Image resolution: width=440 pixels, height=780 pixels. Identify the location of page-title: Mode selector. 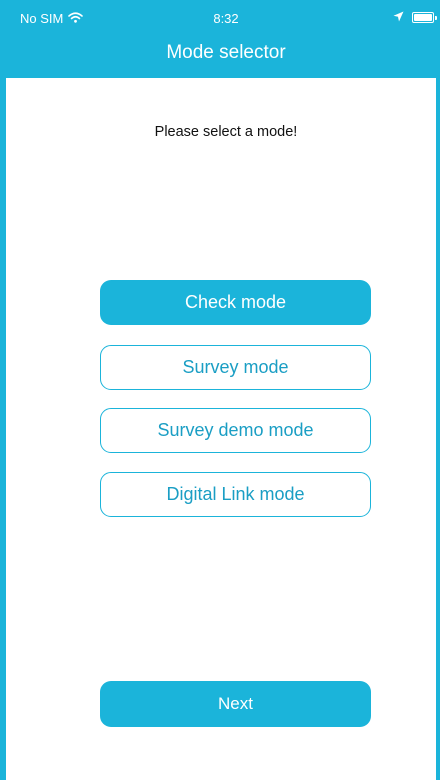
(226, 52).